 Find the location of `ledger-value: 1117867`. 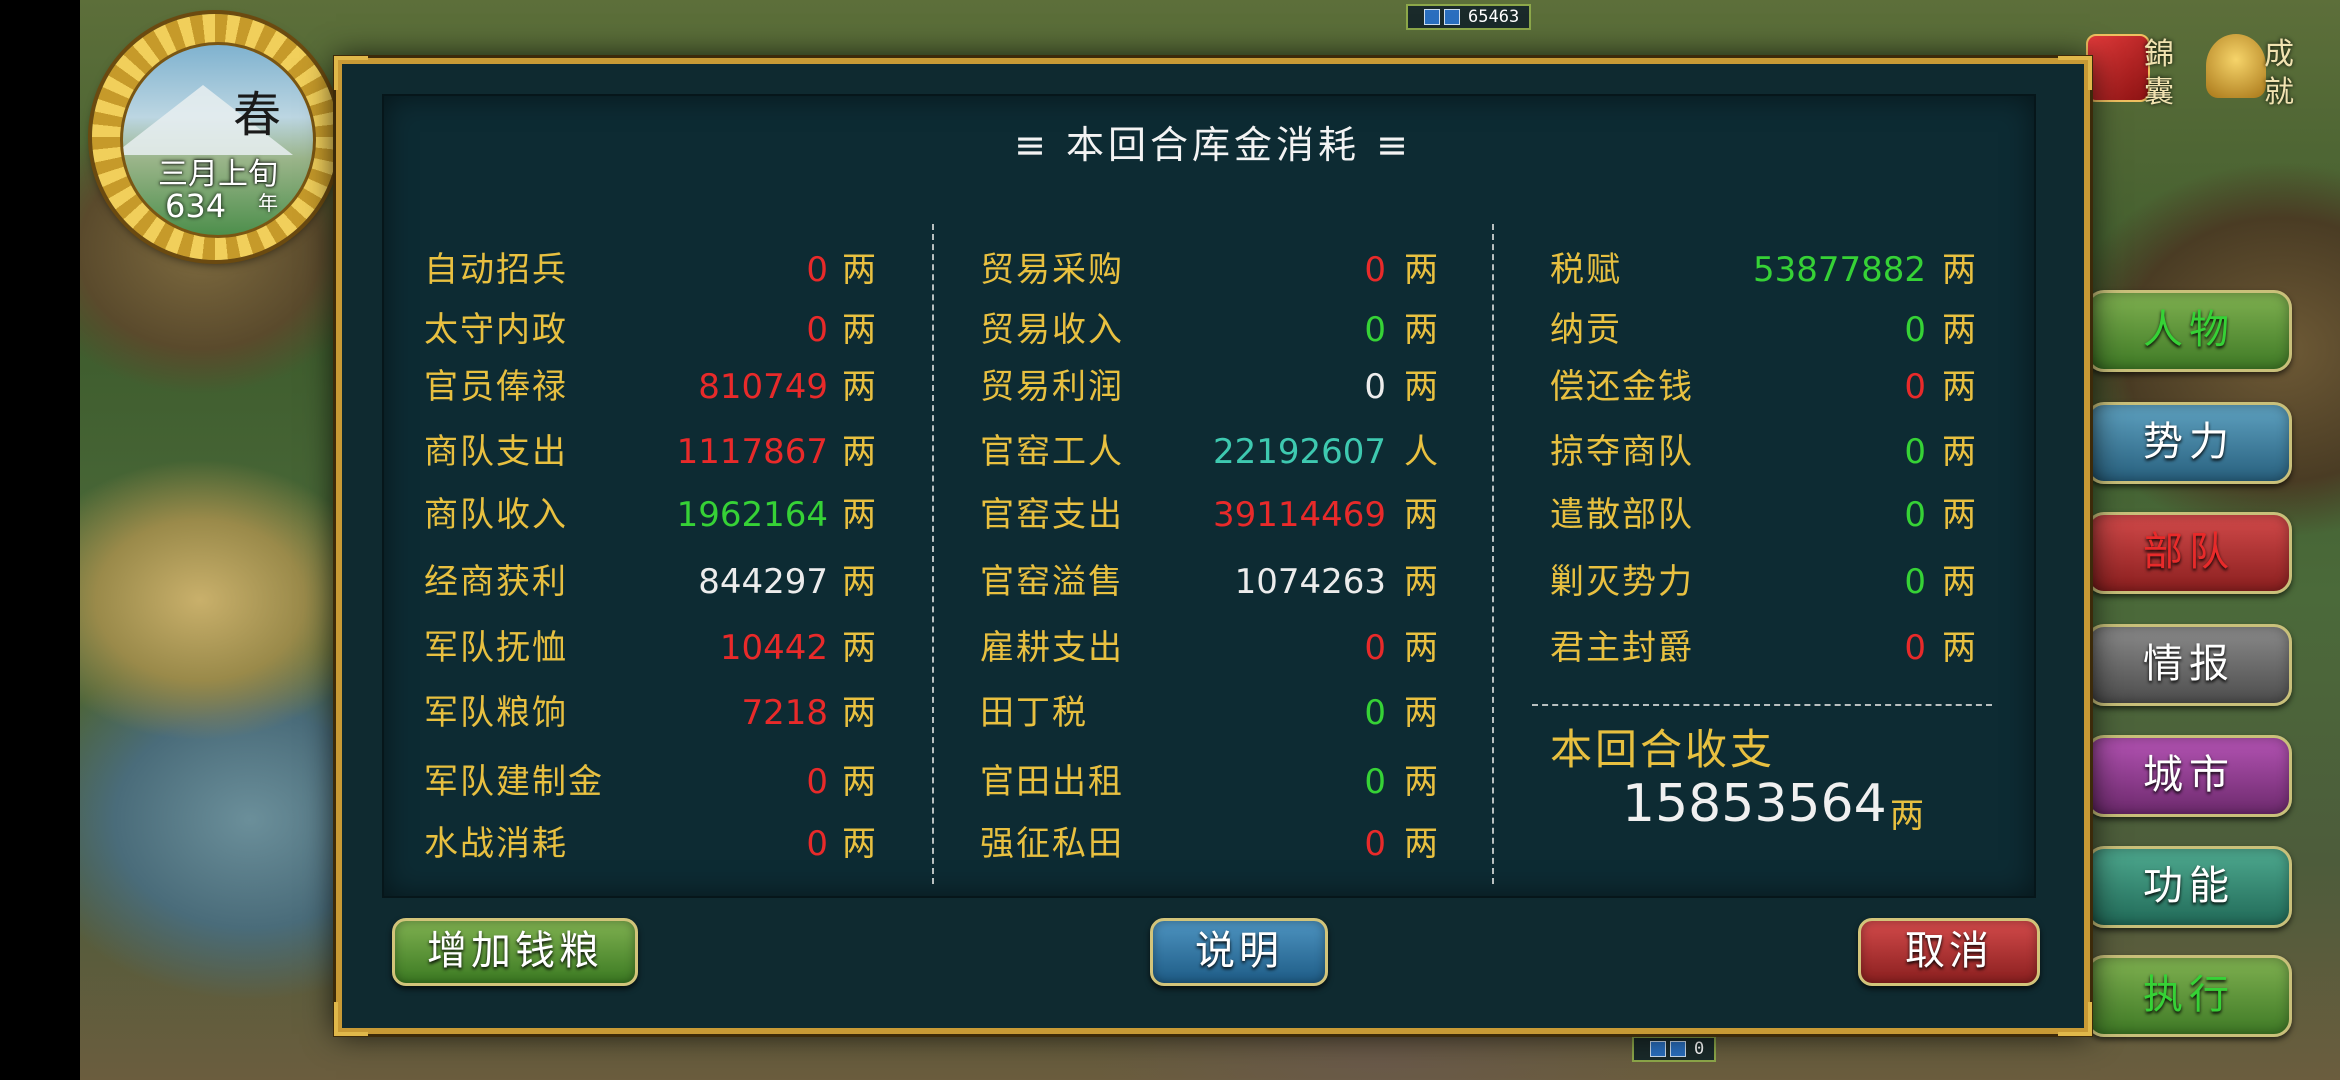

ledger-value: 1117867 is located at coordinates (752, 452).